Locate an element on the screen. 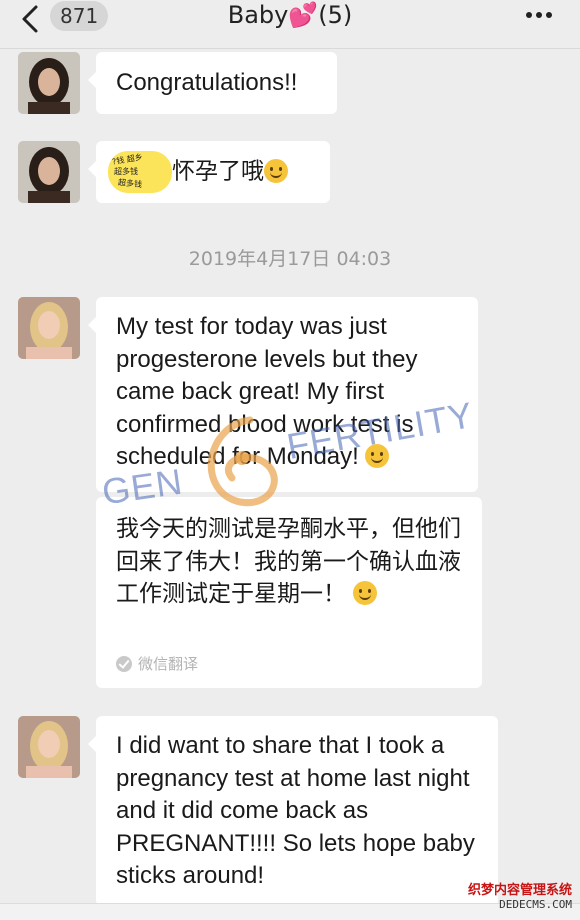  site-watermark-line1: 织梦内容管理系统 is located at coordinates (519, 890).